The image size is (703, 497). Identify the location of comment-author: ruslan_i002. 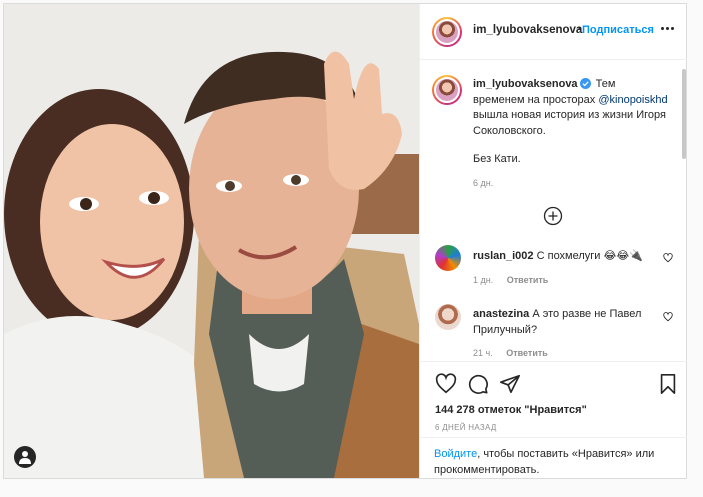
(503, 256).